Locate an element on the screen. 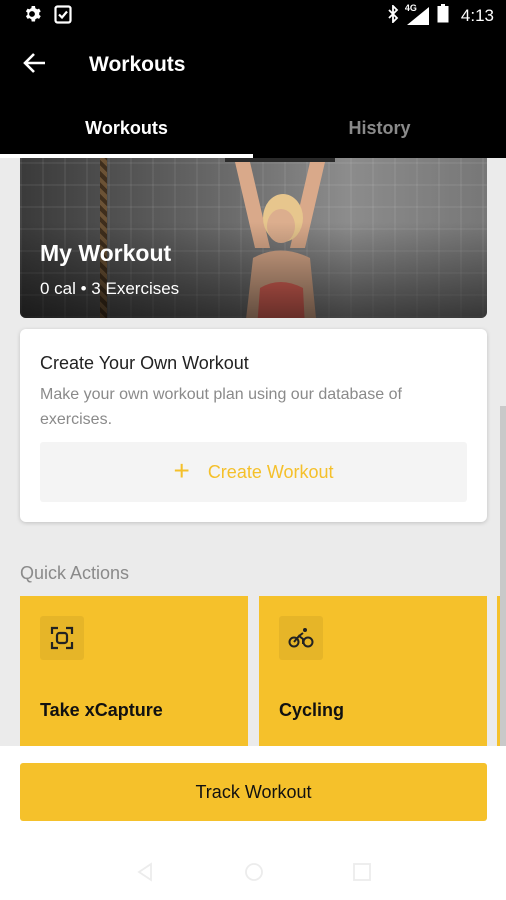  app-bar: Workouts is located at coordinates (253, 65).